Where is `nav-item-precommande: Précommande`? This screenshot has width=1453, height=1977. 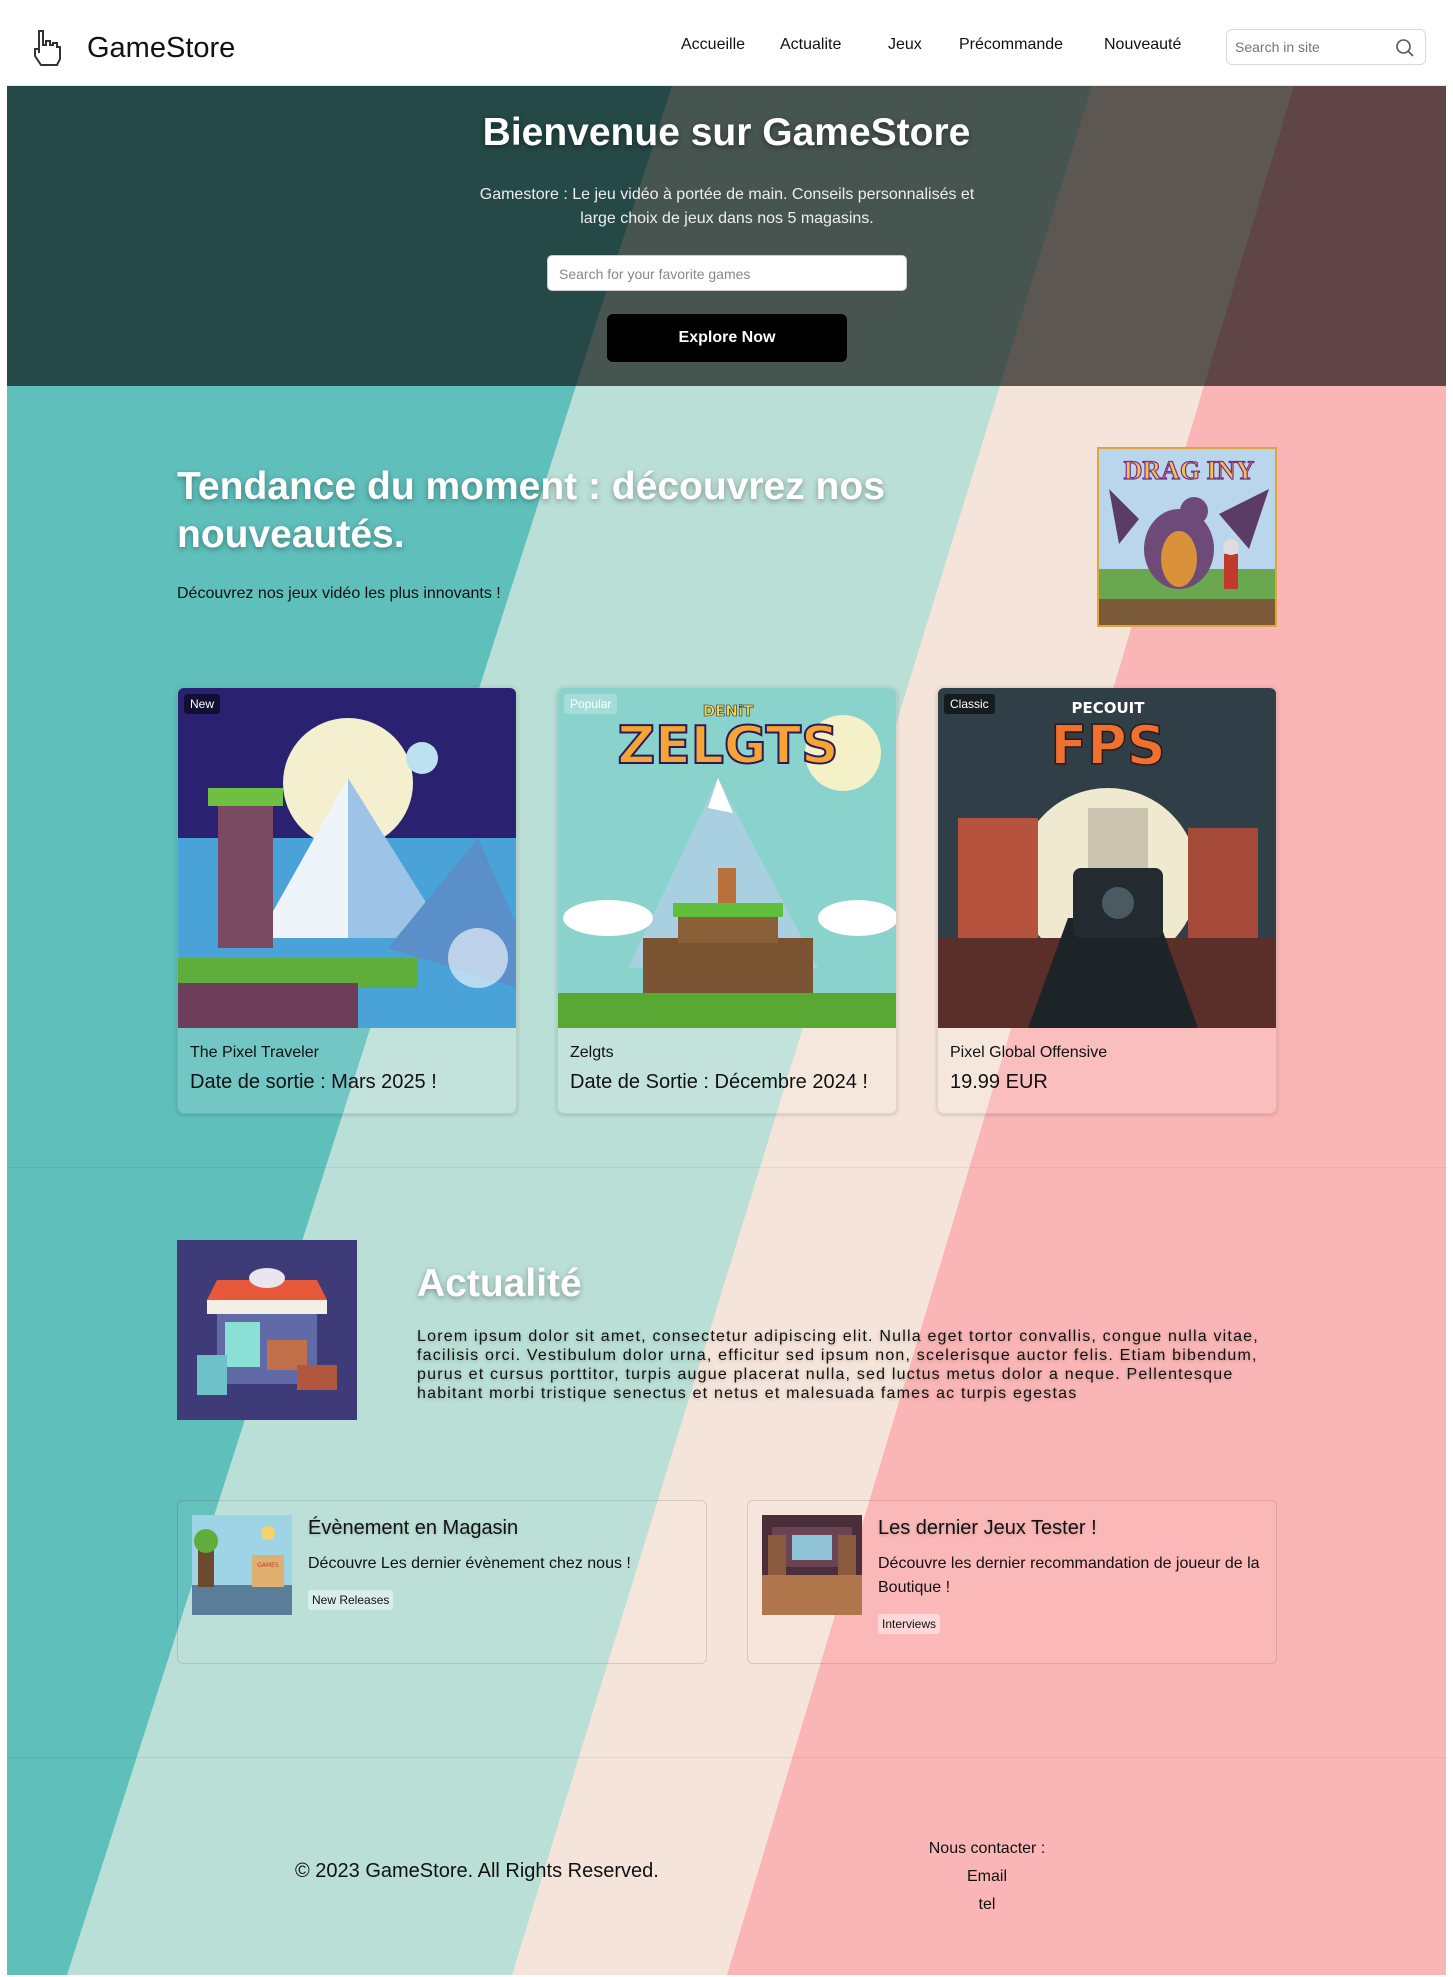
nav-item-precommande: Précommande is located at coordinates (1011, 45).